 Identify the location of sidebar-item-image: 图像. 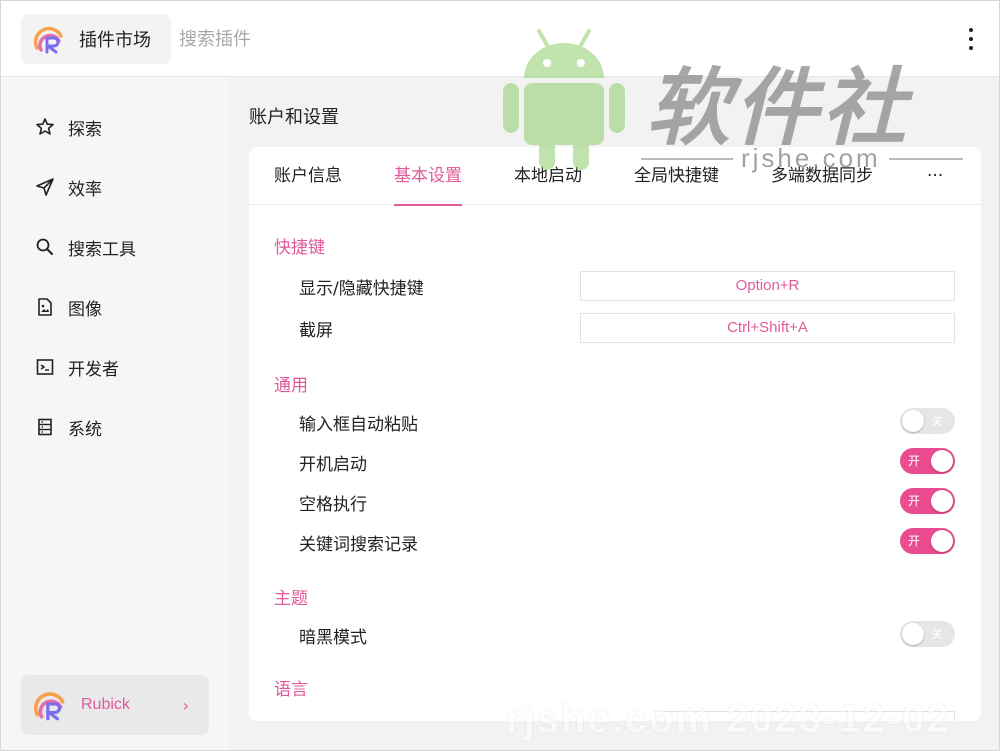
(116, 307).